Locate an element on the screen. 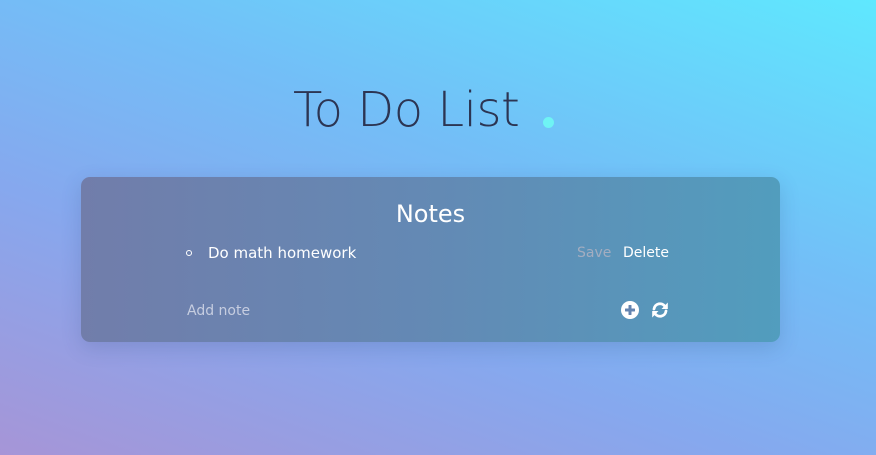 The image size is (876, 455). note-text: Do math homework is located at coordinates (282, 253).